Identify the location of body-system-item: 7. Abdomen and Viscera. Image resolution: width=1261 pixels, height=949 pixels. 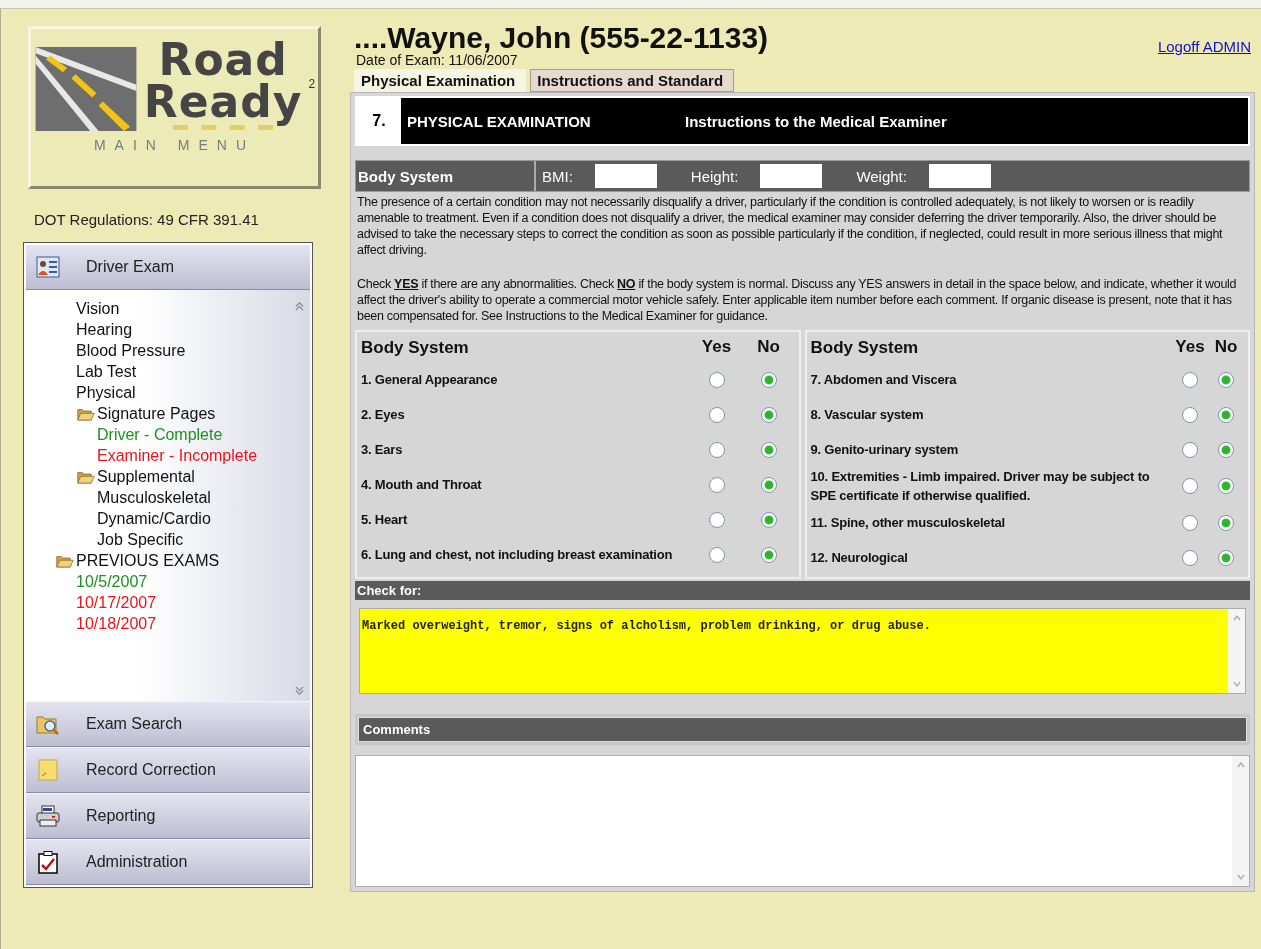
(884, 380).